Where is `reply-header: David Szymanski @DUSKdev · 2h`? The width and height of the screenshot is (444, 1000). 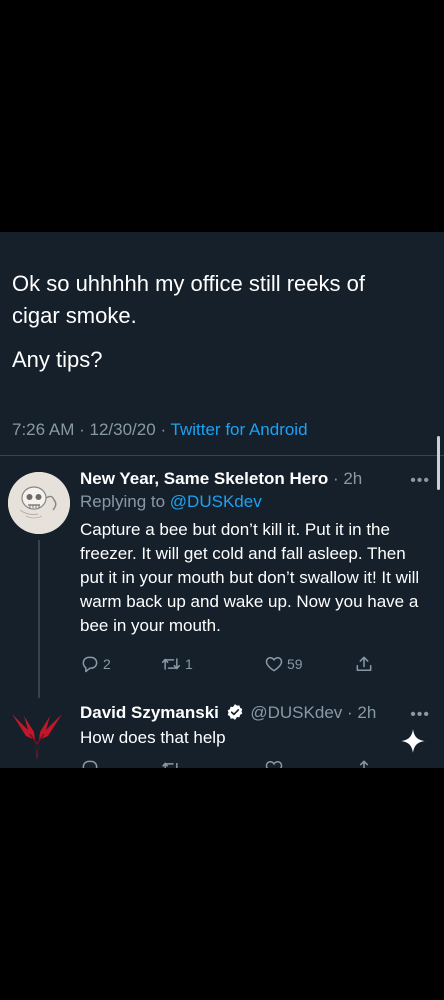
reply-header: David Szymanski @DUSKdev · 2h is located at coordinates (250, 713).